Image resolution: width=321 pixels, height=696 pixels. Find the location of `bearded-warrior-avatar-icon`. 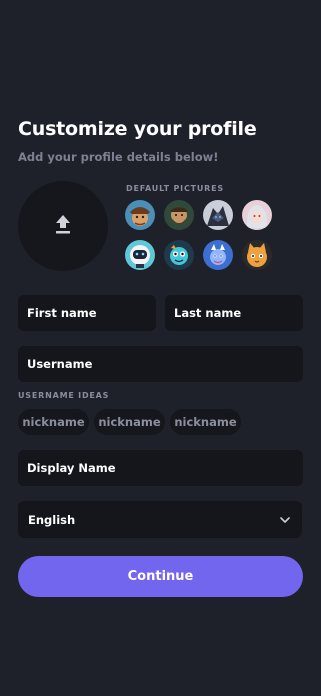

bearded-warrior-avatar-icon is located at coordinates (179, 215).